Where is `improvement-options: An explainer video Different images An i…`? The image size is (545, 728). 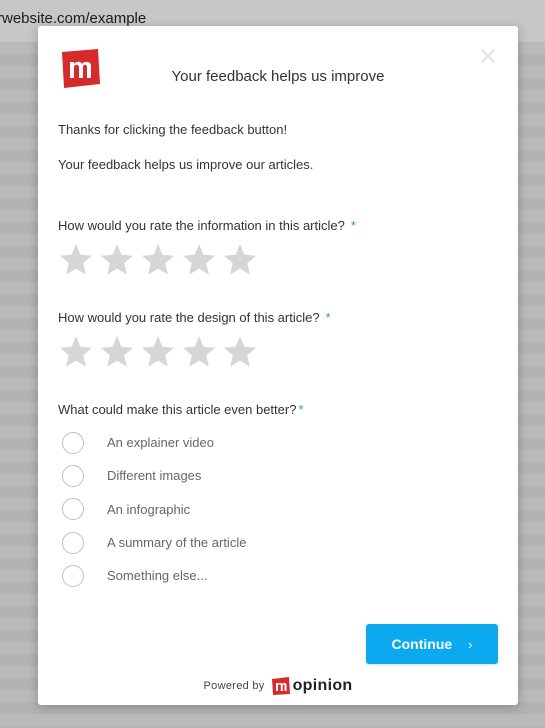 improvement-options: An explainer video Different images An i… is located at coordinates (154, 509).